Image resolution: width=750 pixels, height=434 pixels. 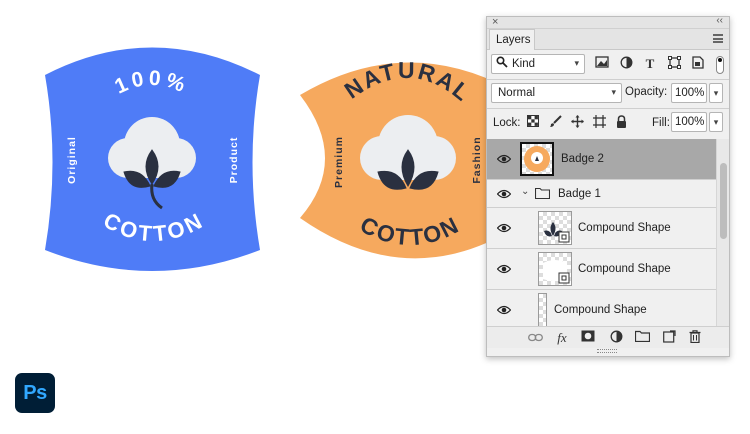 I want to click on layer-row-badge-2: Badge 2, so click(x=601, y=159).